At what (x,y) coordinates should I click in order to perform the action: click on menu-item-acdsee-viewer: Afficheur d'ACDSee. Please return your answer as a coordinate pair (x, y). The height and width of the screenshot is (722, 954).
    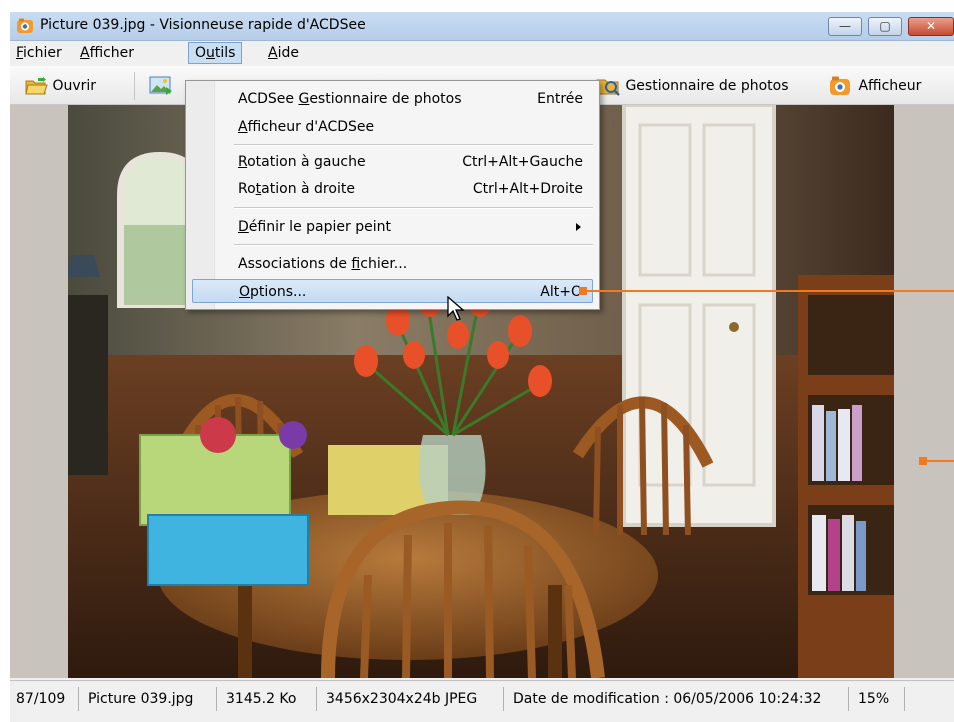
    Looking at the image, I should click on (392, 127).